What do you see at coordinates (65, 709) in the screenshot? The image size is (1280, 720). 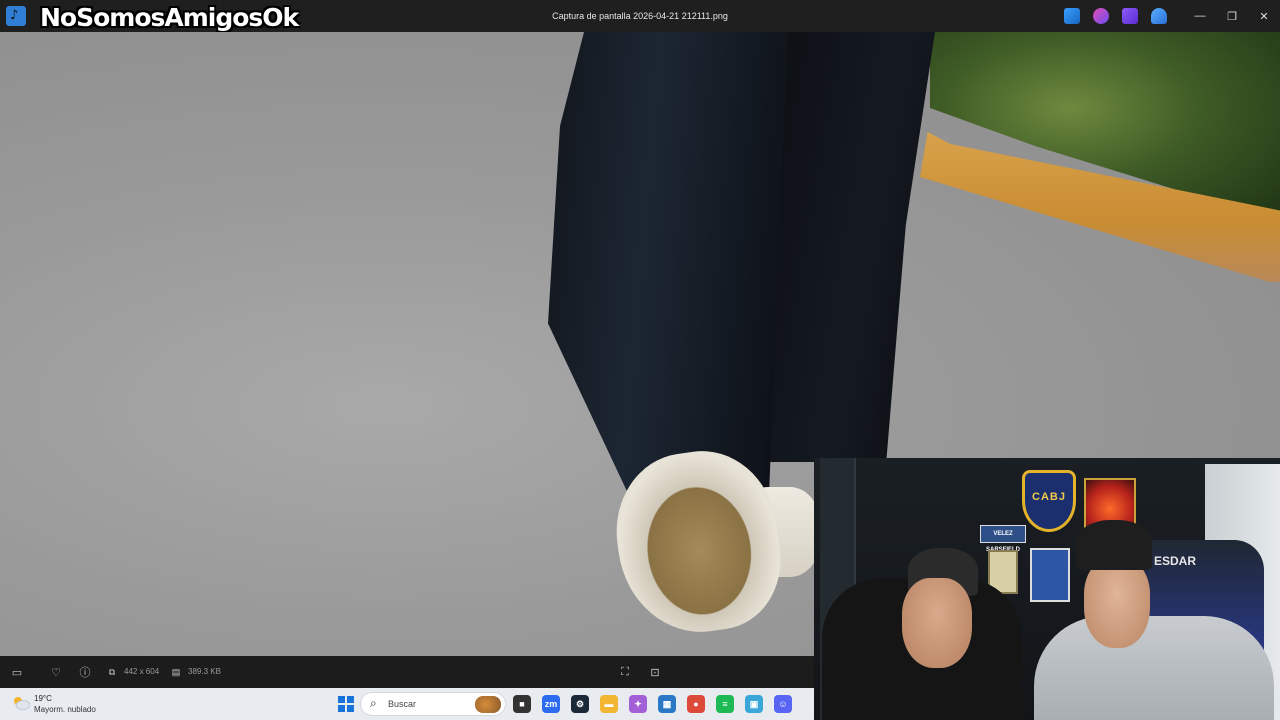 I see `weather-condition: Mayorm. nublado` at bounding box center [65, 709].